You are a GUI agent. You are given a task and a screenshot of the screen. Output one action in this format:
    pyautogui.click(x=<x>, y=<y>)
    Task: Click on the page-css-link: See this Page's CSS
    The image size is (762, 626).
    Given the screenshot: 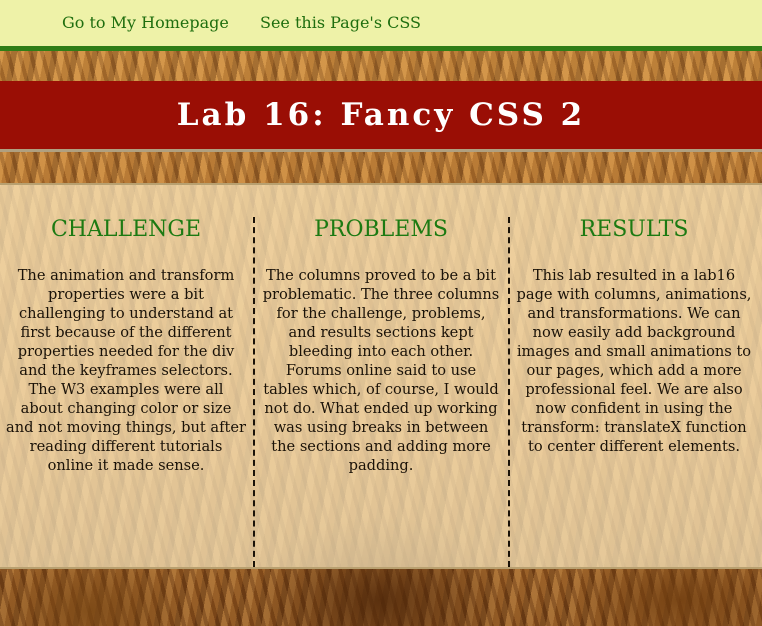 What is the action you would take?
    pyautogui.click(x=340, y=22)
    